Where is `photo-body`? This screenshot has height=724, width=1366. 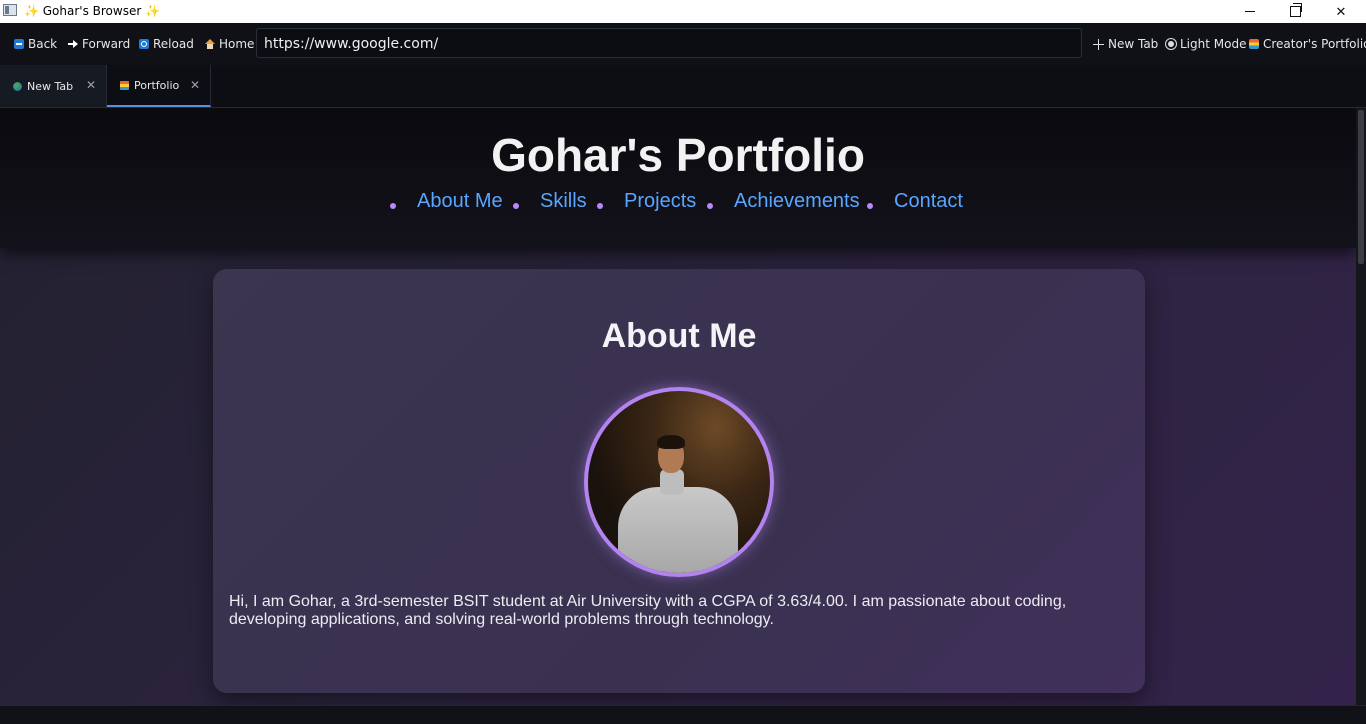
photo-body is located at coordinates (678, 530).